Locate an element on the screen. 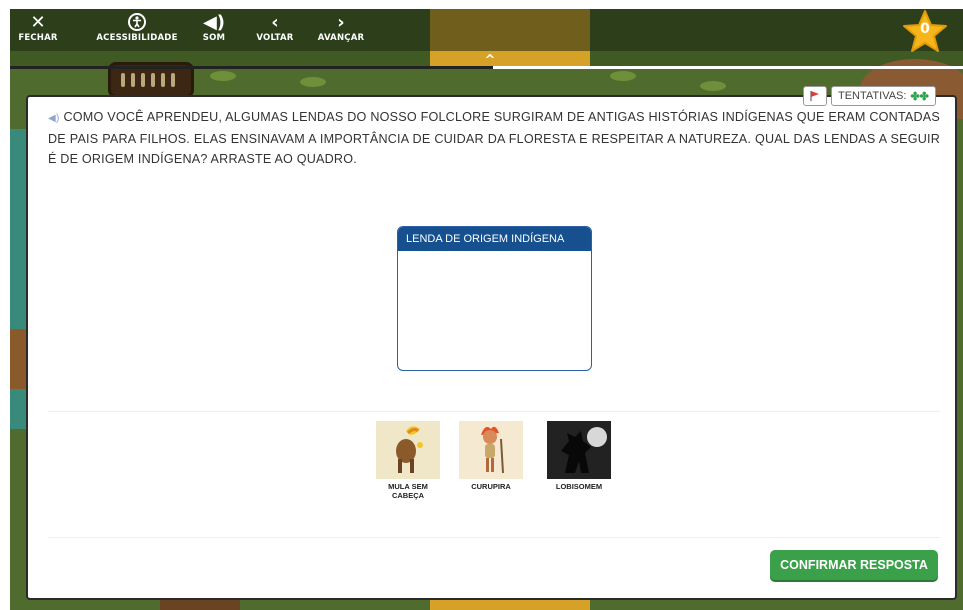  mula-sem-cabeca-image is located at coordinates (408, 450).